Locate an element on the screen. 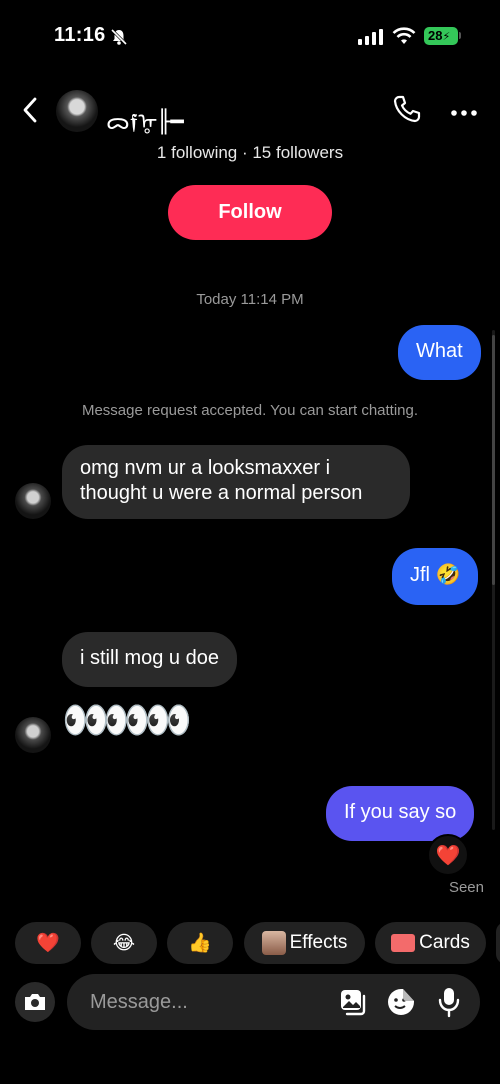 The image size is (500, 1084). battery-indicator: 28⚡ is located at coordinates (441, 36).